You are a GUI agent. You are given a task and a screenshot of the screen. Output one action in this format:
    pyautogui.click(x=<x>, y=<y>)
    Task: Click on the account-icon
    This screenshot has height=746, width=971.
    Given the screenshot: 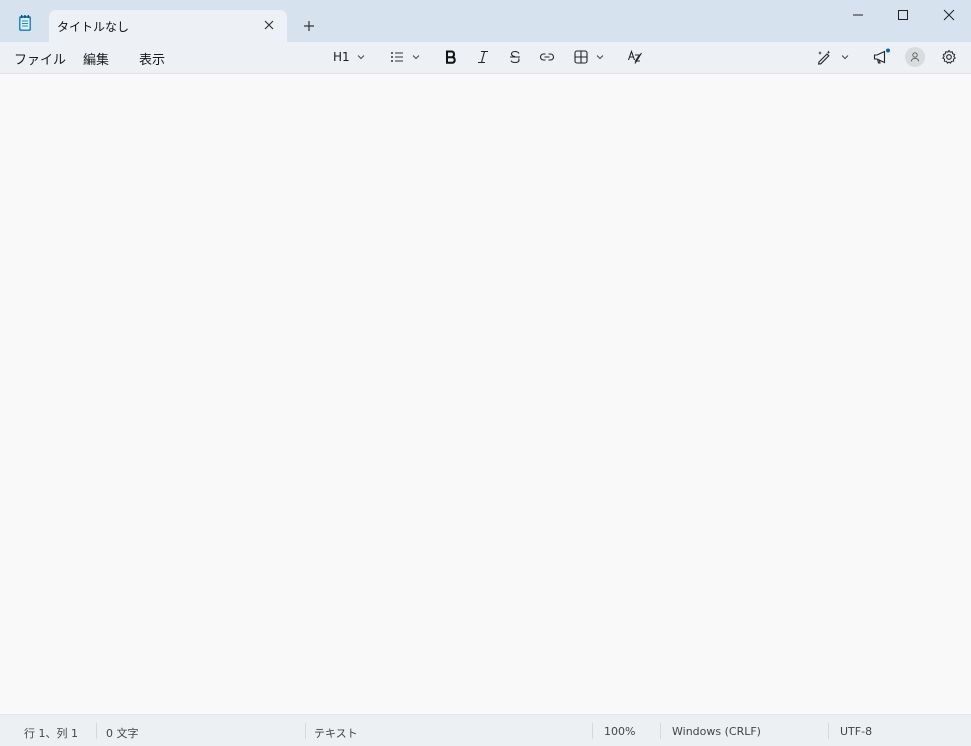 What is the action you would take?
    pyautogui.click(x=915, y=57)
    